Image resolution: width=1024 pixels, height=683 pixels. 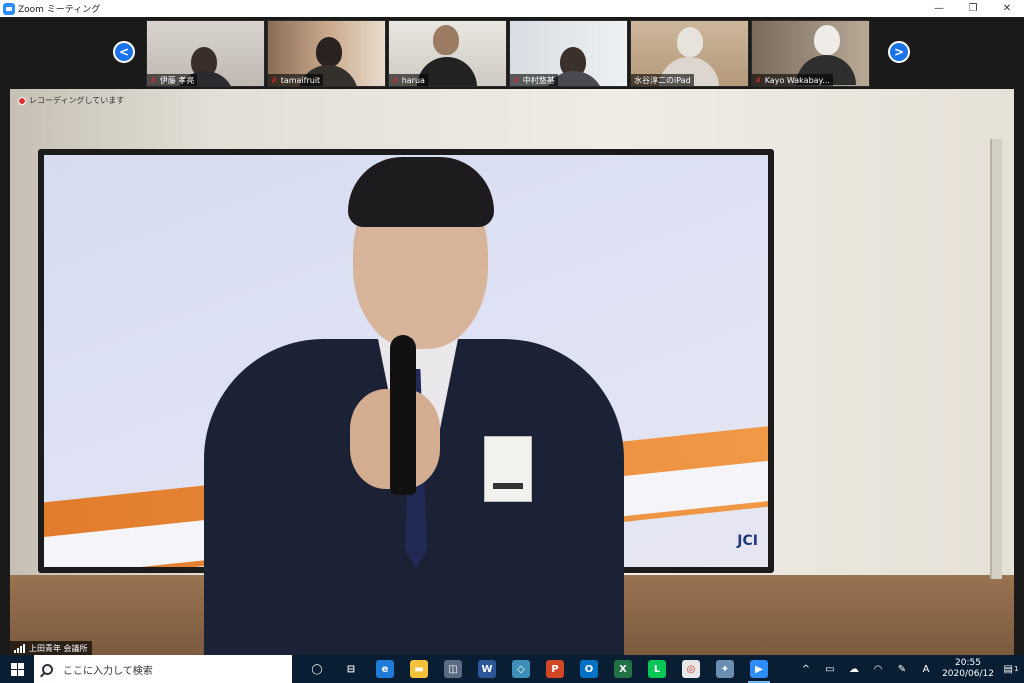 What do you see at coordinates (568, 53) in the screenshot?
I see `participant-tile: ✗ 中村悠基` at bounding box center [568, 53].